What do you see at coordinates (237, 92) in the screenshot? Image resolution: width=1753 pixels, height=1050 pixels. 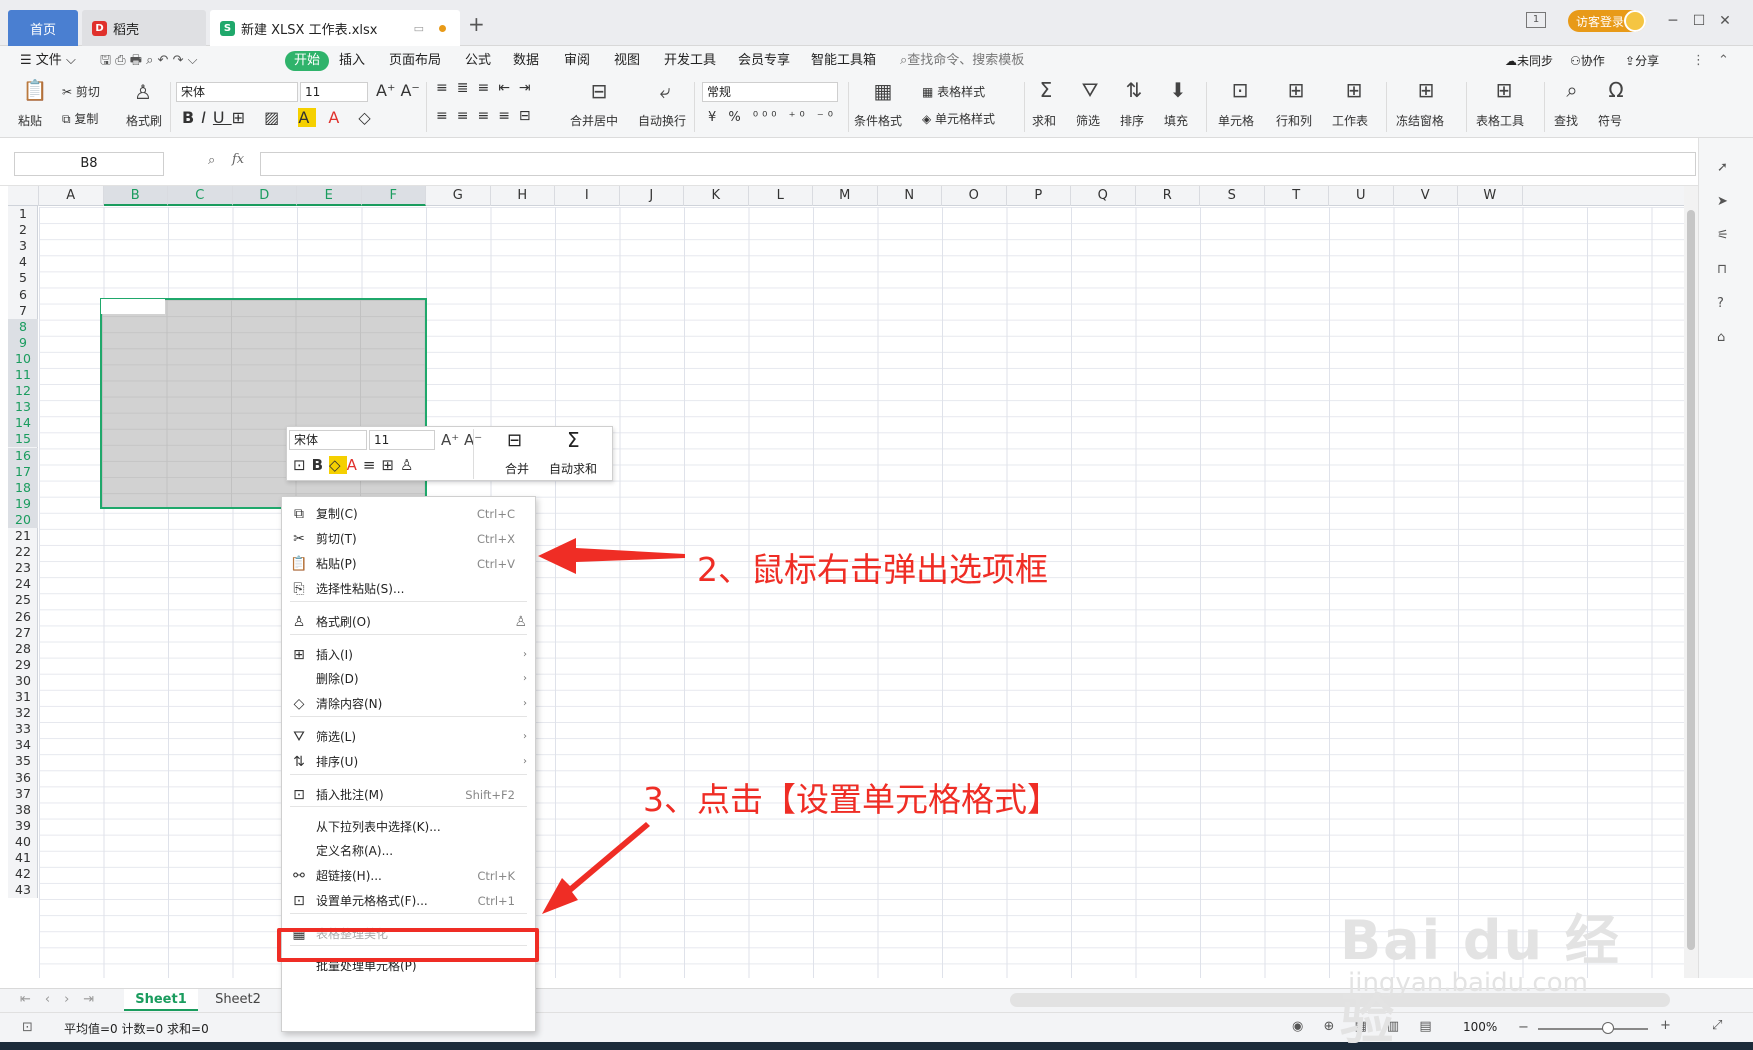 I see `font-name-select: 宋体` at bounding box center [237, 92].